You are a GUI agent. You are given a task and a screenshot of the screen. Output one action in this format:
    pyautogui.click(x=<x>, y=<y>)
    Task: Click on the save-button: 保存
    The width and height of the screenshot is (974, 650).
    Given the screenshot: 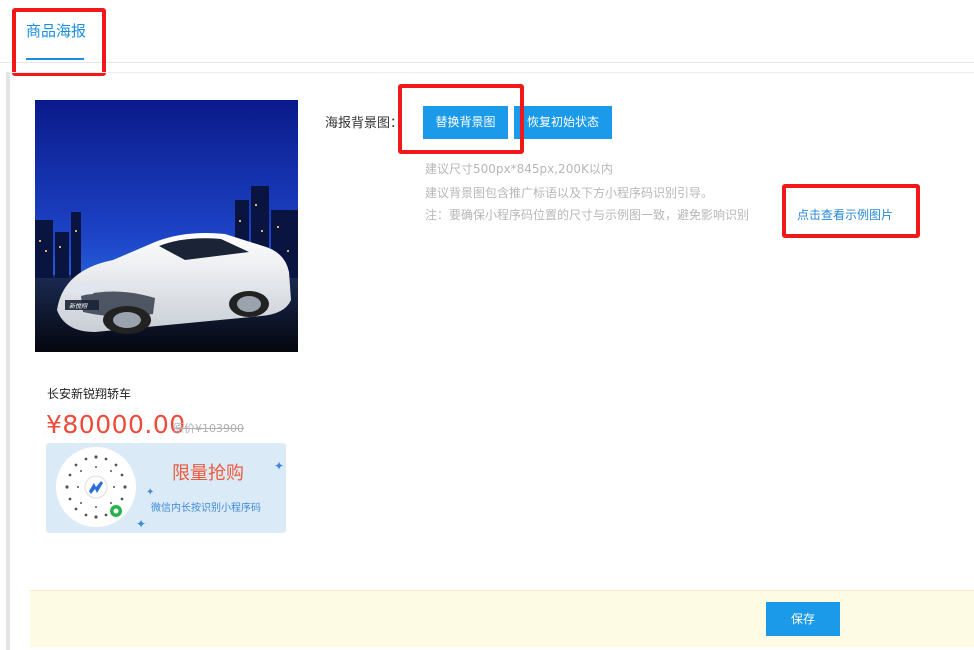 What is the action you would take?
    pyautogui.click(x=803, y=619)
    